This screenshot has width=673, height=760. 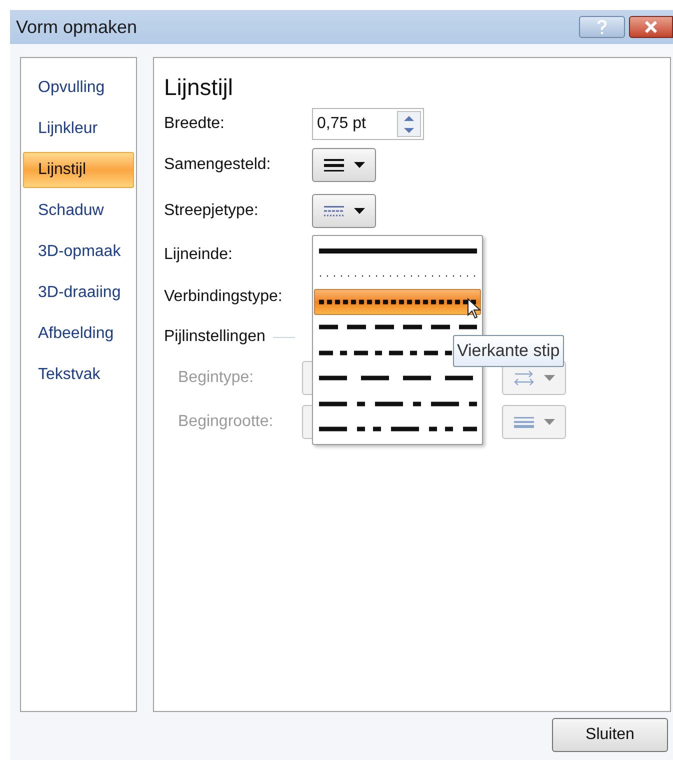 I want to click on section-label: Pijlinstellingen, so click(x=215, y=337).